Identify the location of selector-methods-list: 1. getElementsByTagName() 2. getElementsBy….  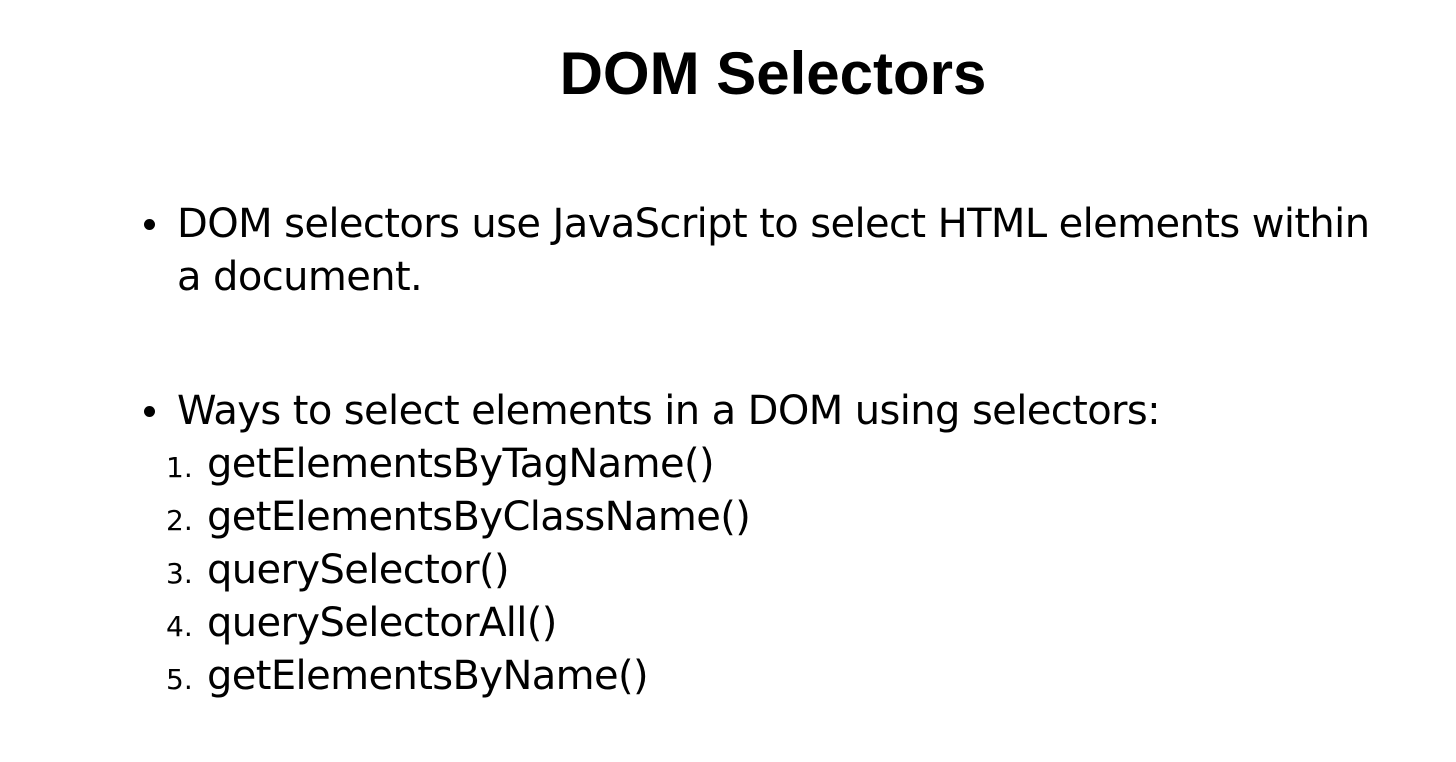
(458, 570).